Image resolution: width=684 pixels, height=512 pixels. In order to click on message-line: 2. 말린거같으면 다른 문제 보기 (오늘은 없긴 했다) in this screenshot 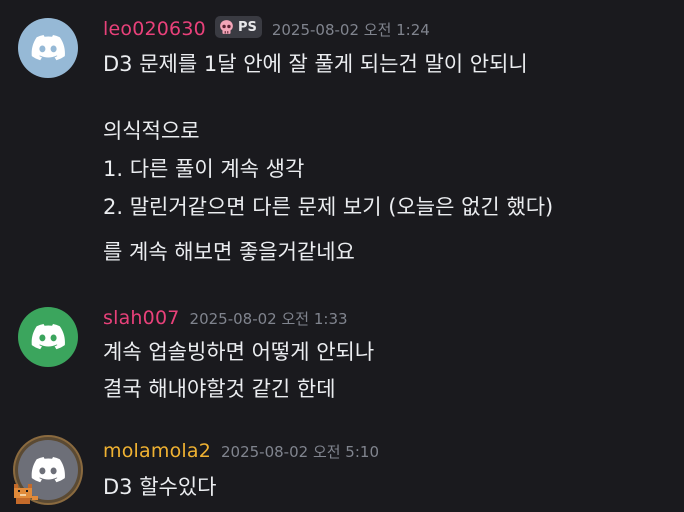, I will do `click(328, 207)`.